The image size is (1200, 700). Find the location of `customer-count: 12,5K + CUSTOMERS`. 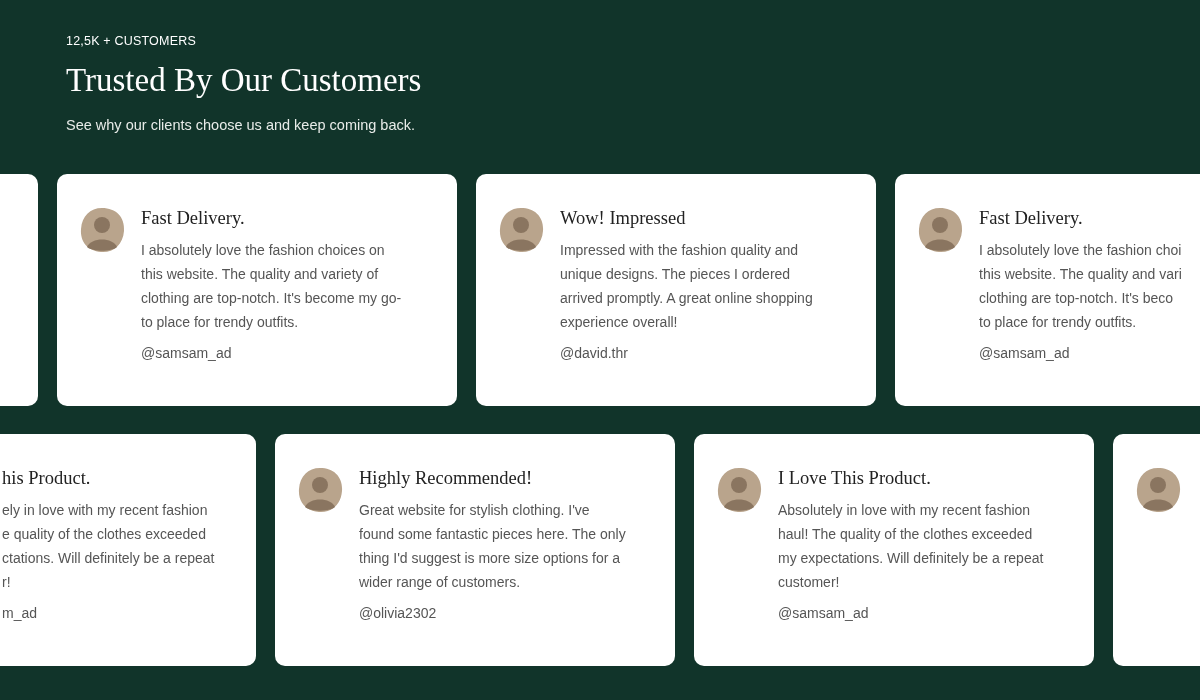

customer-count: 12,5K + CUSTOMERS is located at coordinates (131, 41).